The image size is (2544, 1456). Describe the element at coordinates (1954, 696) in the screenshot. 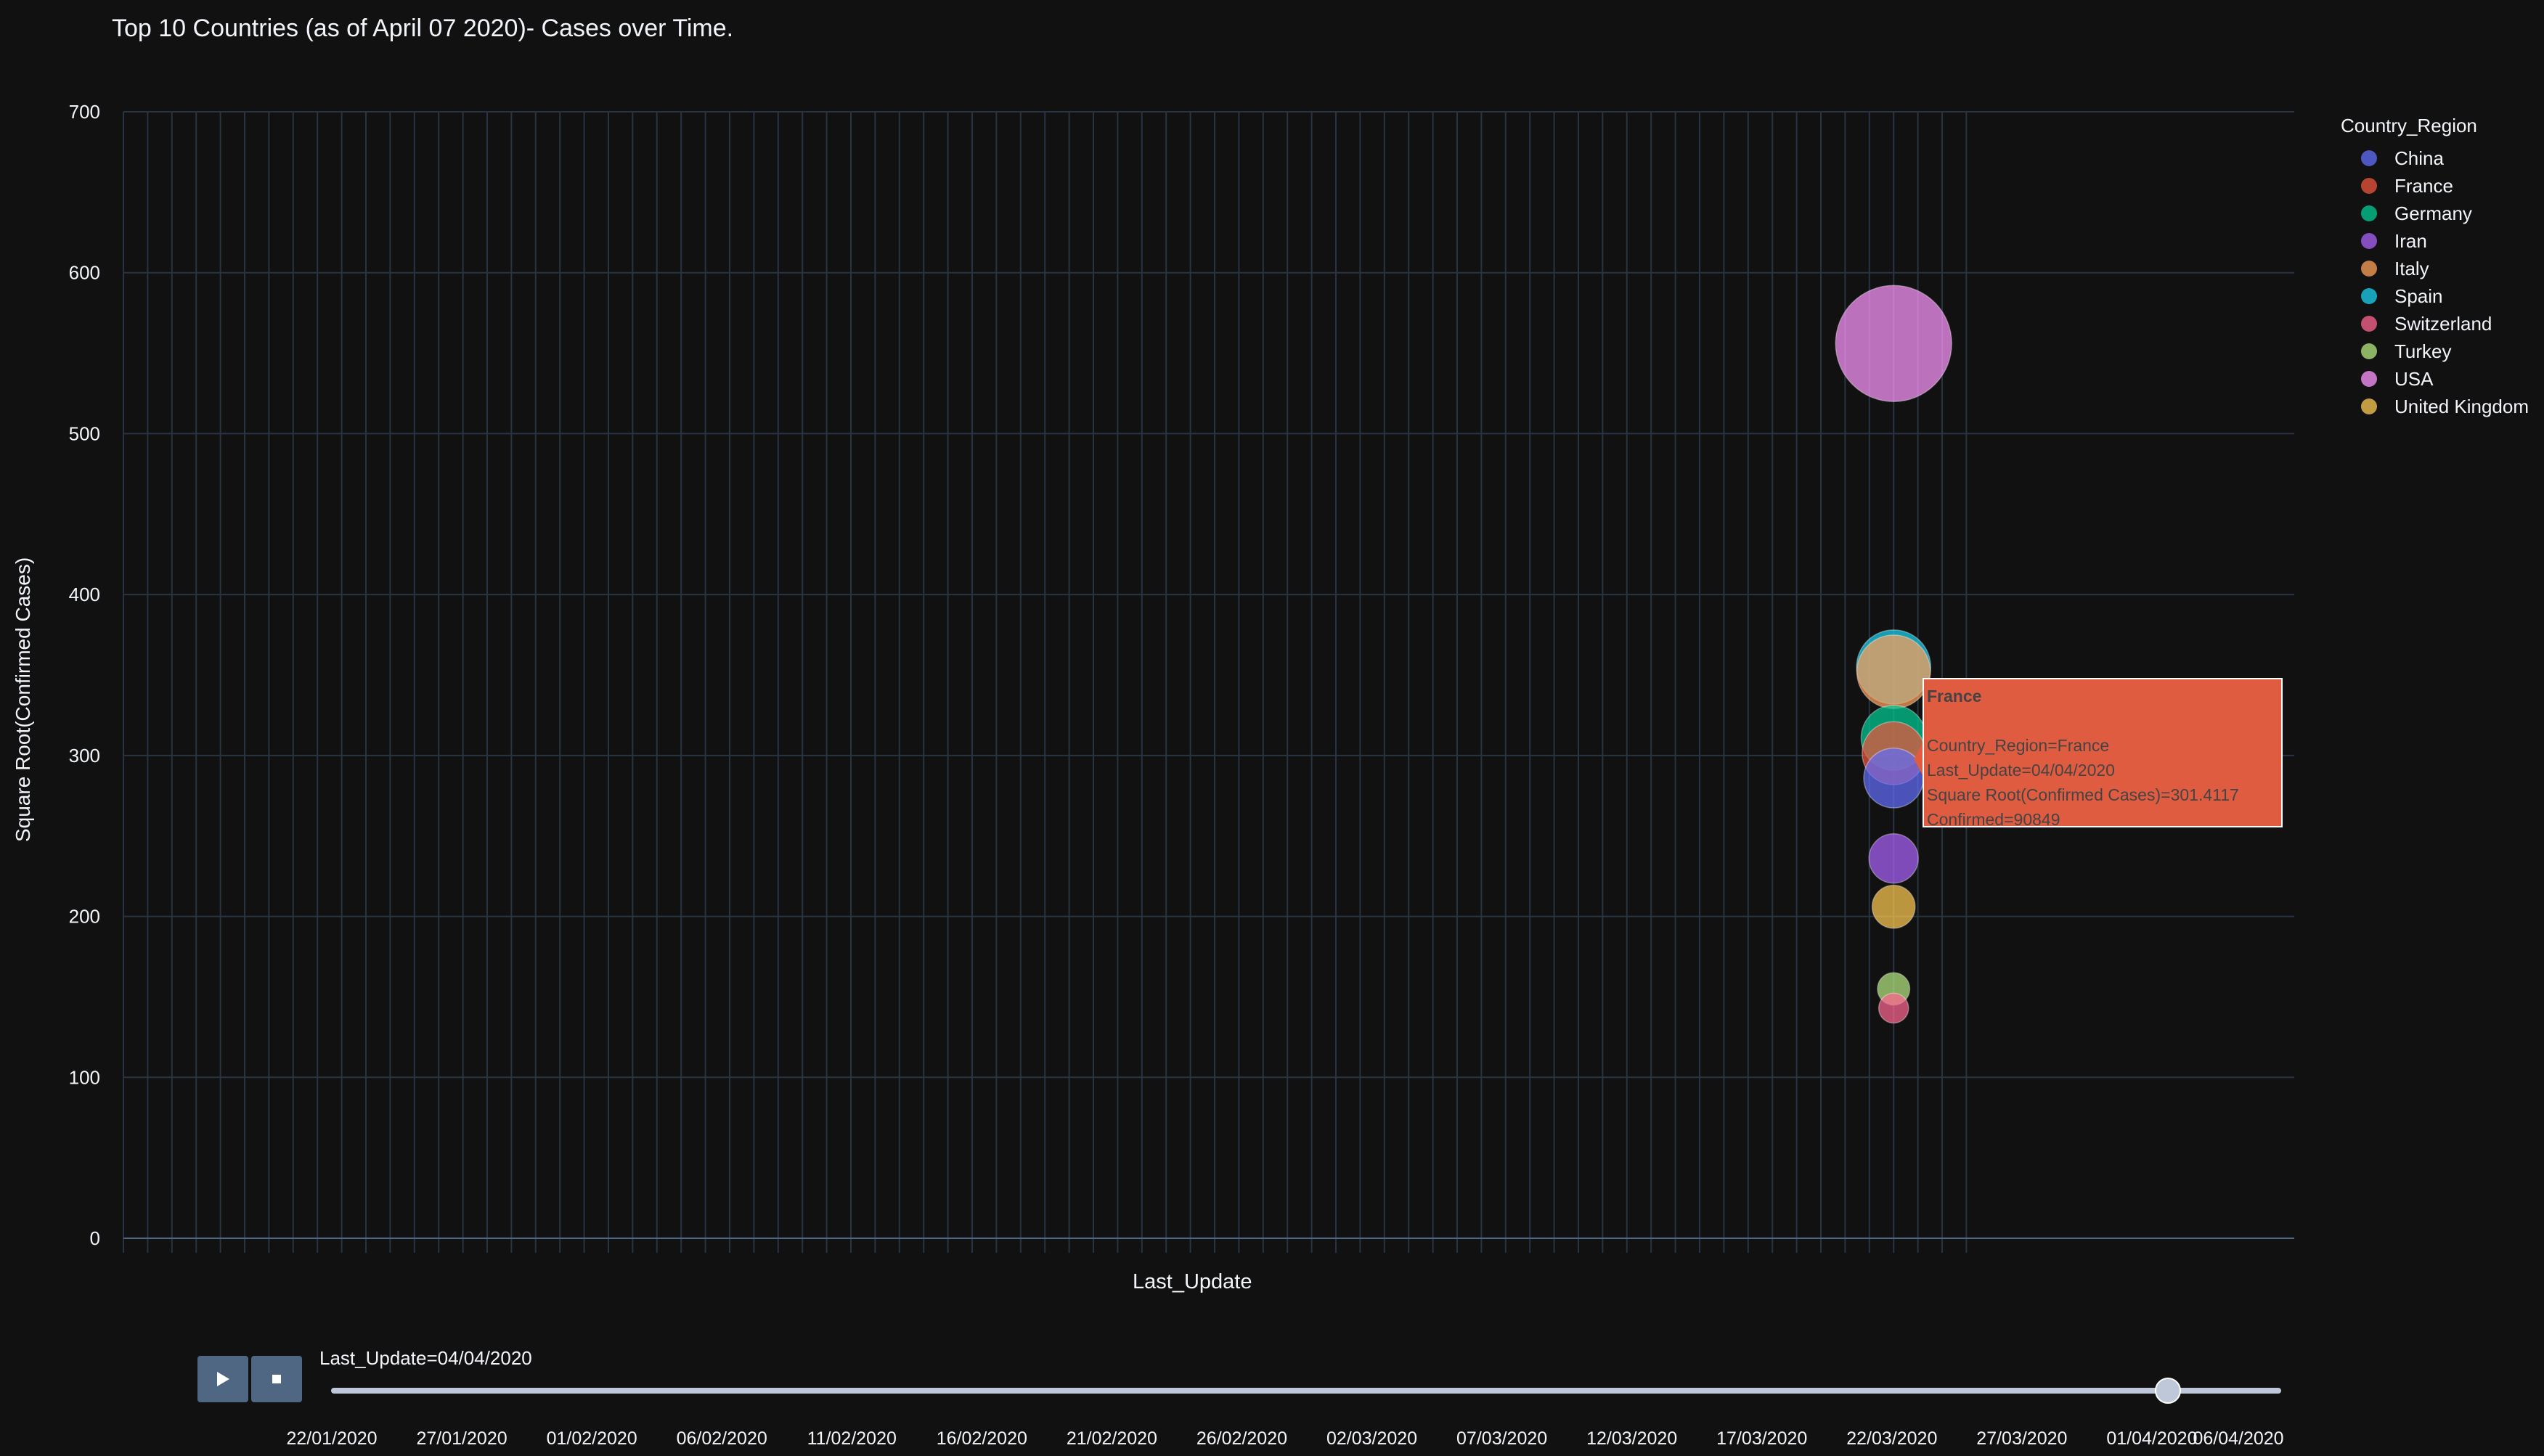

I see `tooltip-name: France` at that location.